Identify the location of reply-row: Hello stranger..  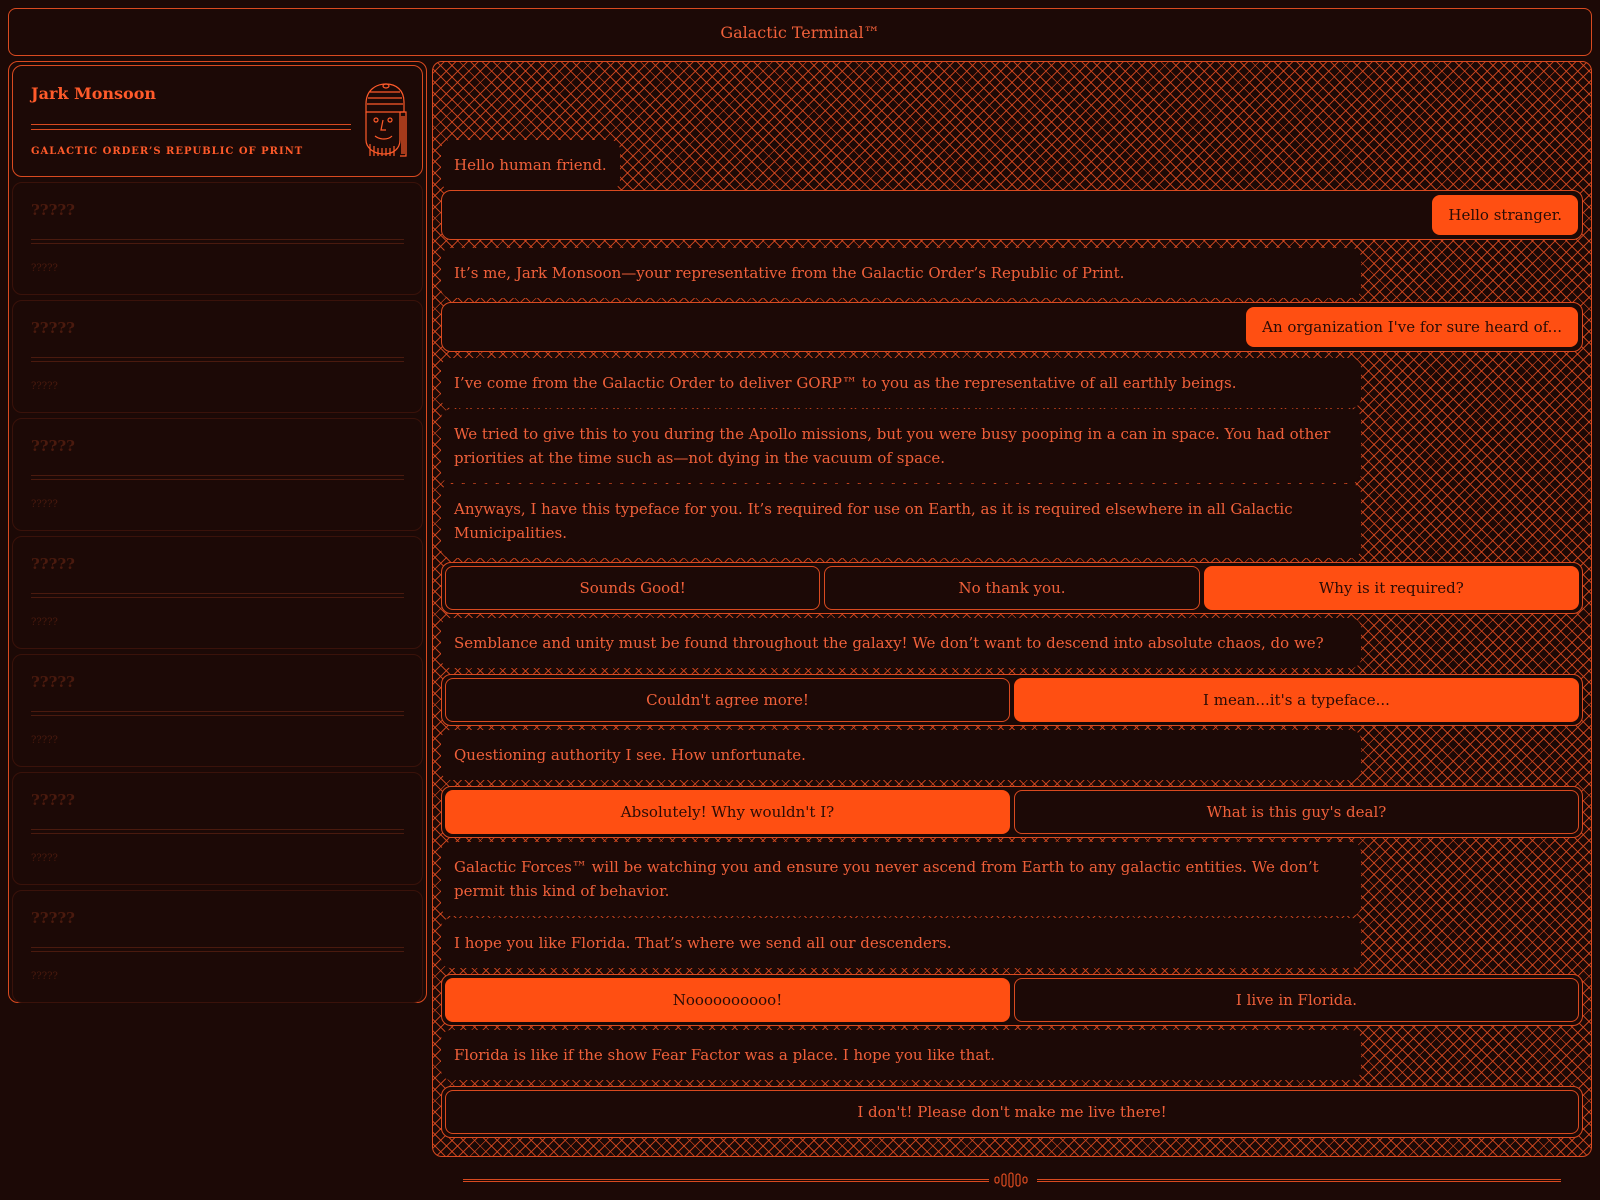
(1012, 215).